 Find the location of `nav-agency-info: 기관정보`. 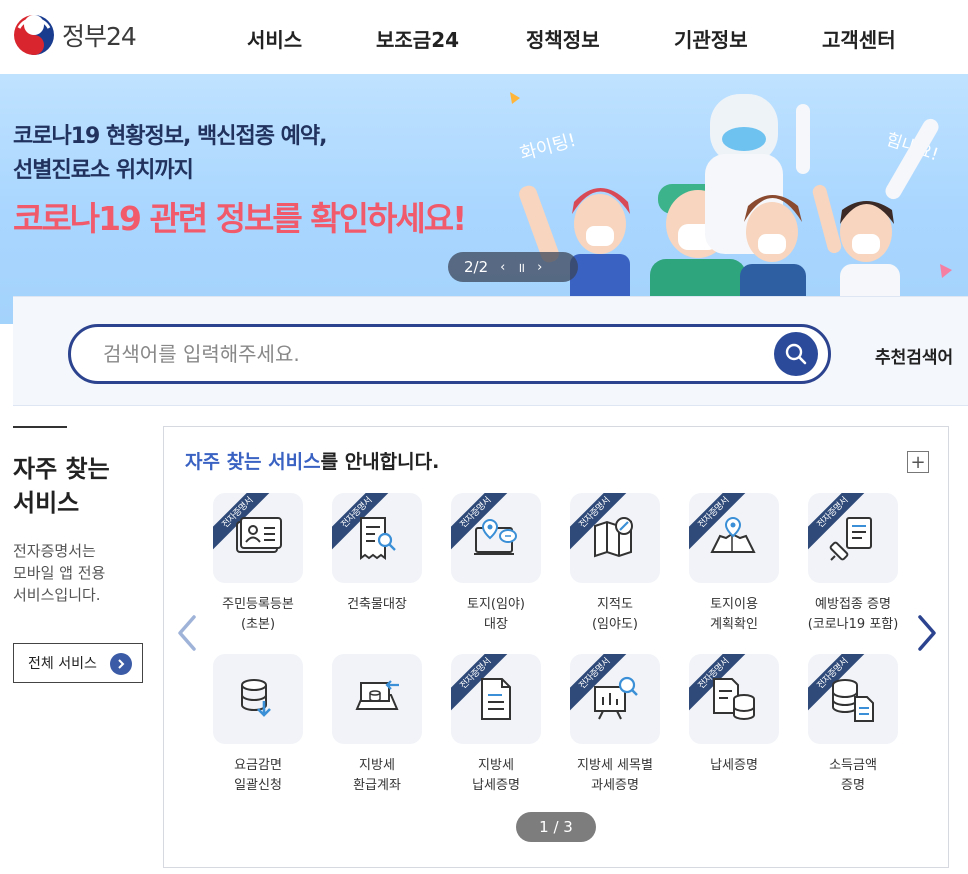

nav-agency-info: 기관정보 is located at coordinates (711, 38).